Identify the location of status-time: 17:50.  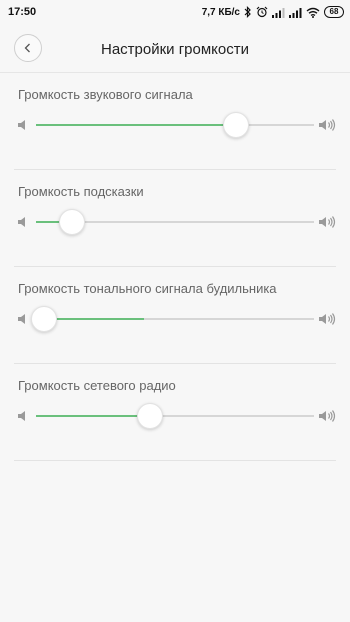
(22, 12).